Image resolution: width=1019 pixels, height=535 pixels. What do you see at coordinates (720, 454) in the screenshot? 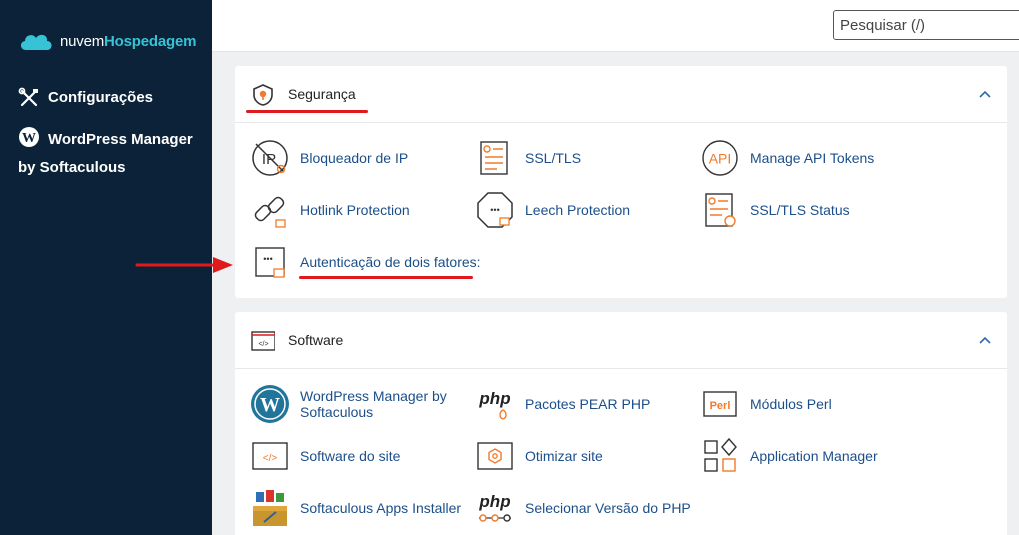
I see `apps-grid-icon` at bounding box center [720, 454].